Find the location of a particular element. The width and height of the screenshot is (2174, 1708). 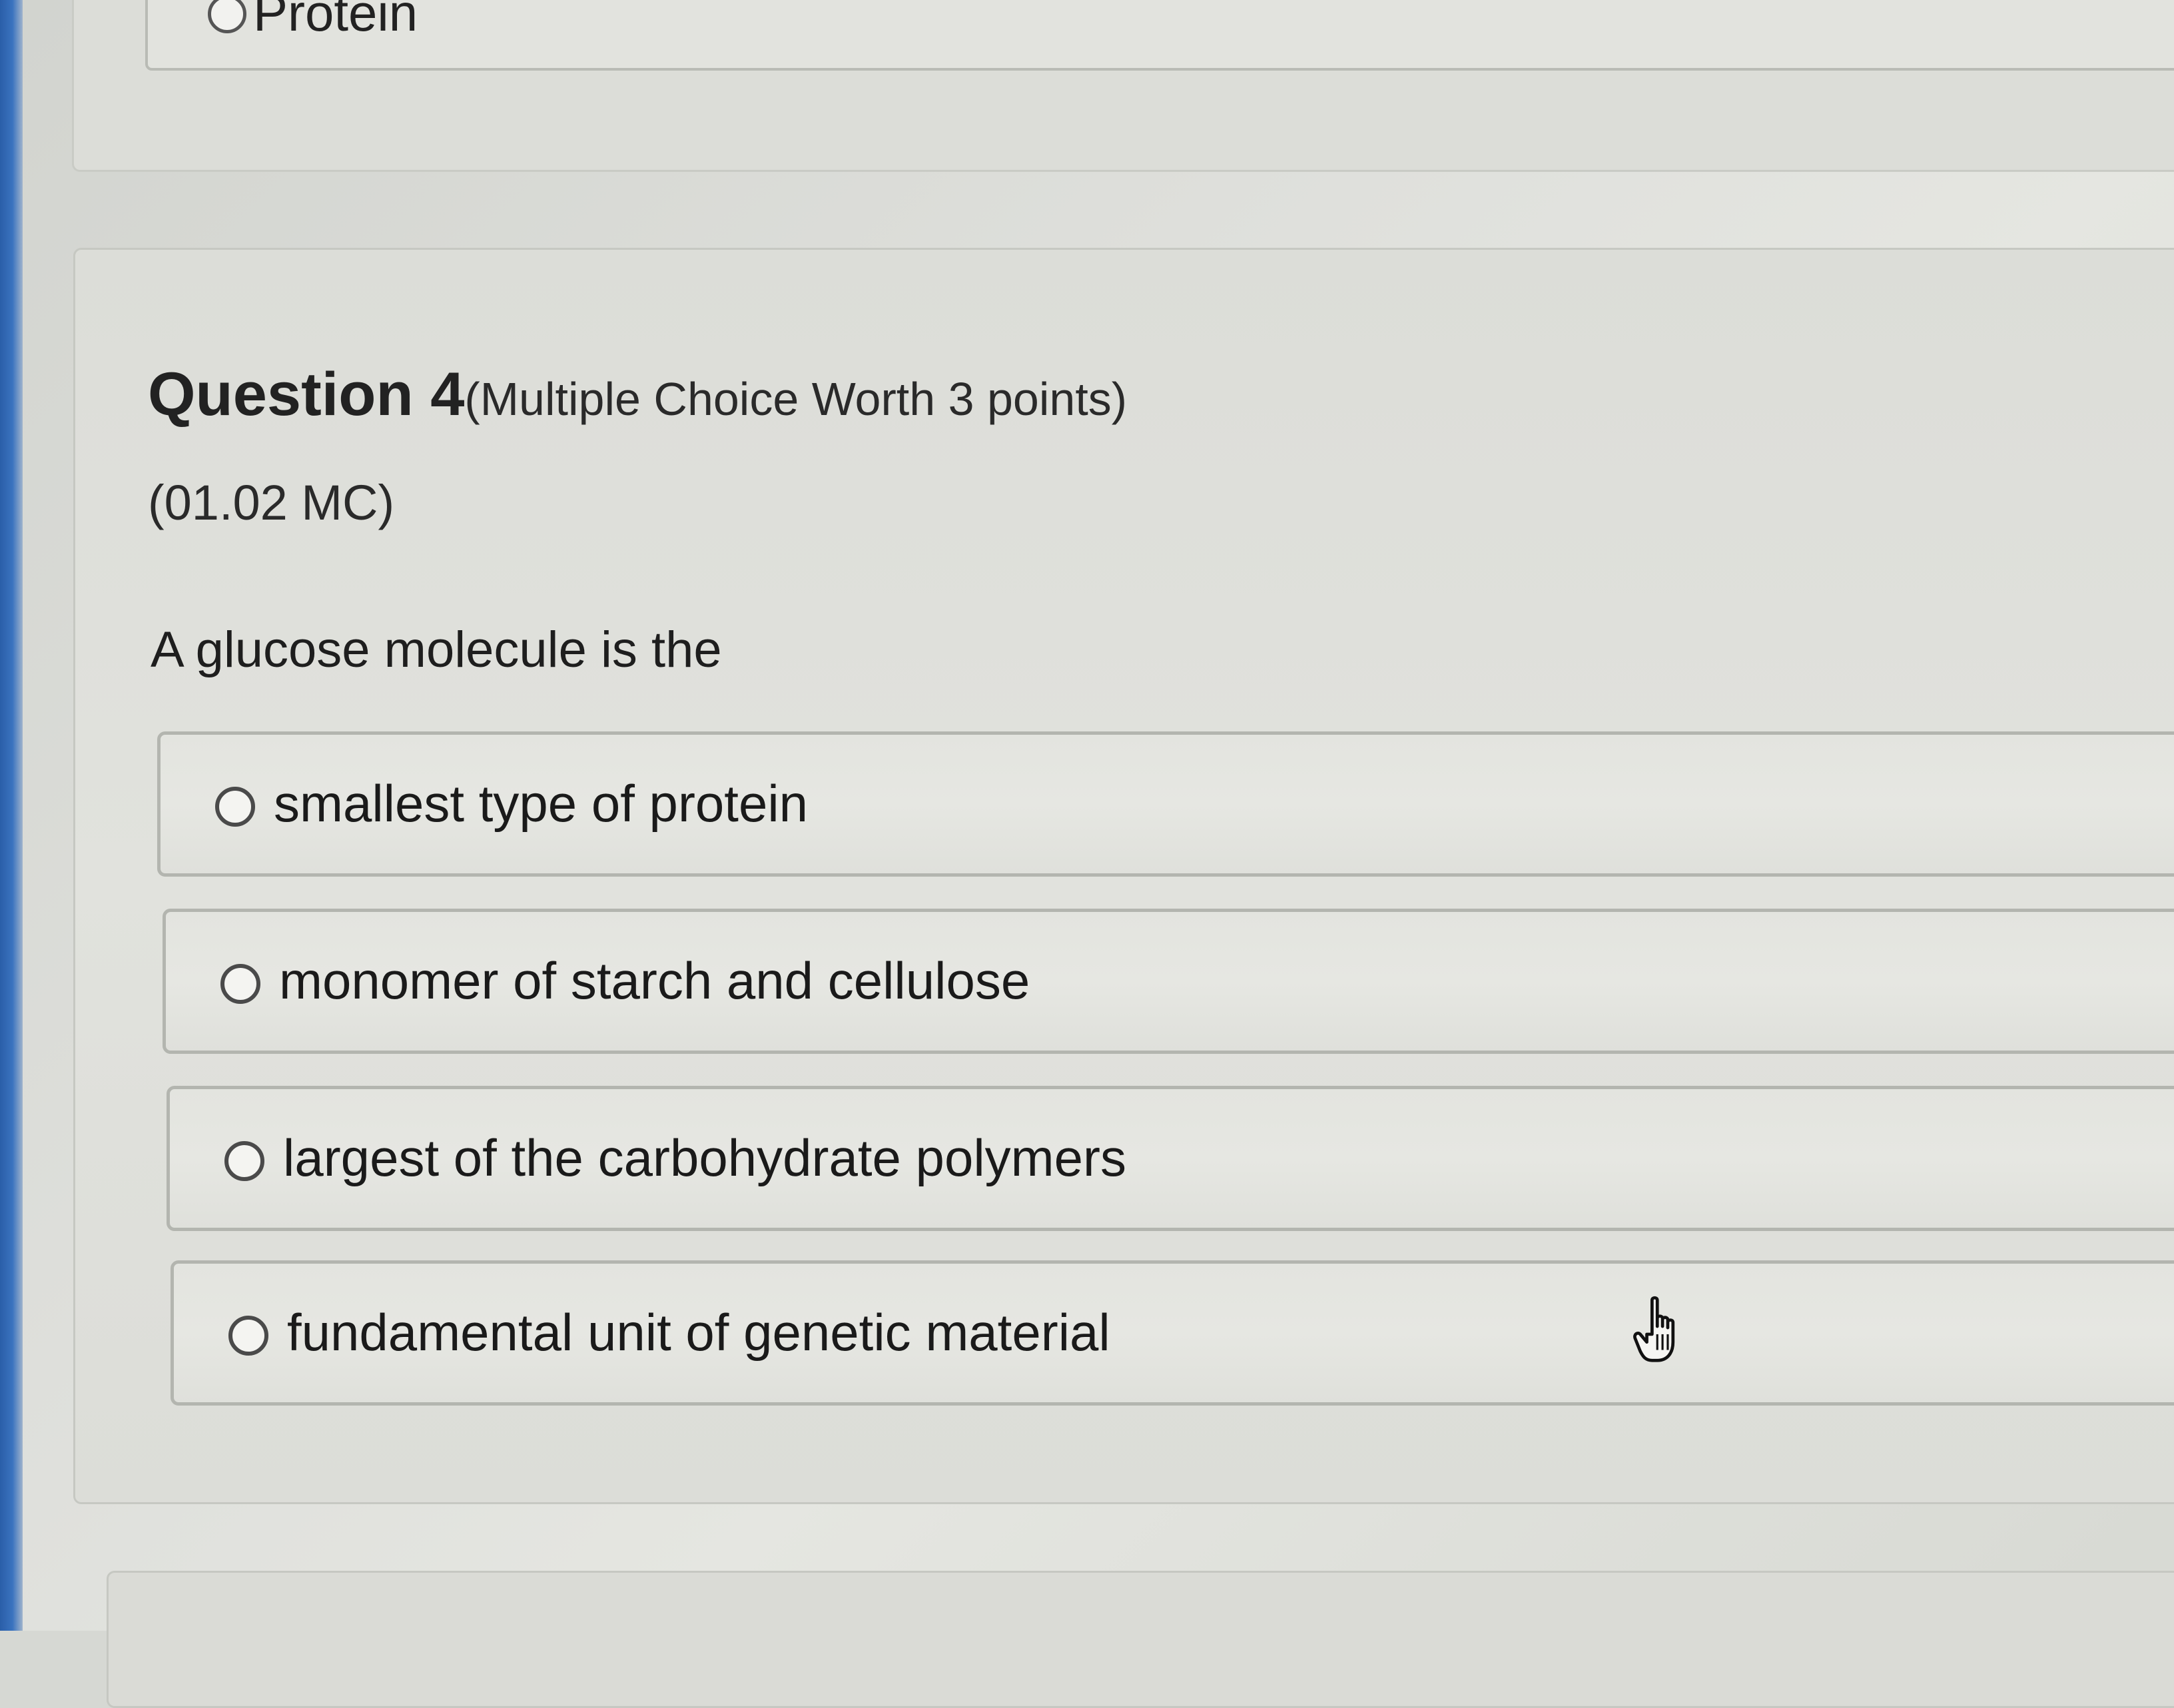

question-number: Question 4 is located at coordinates (306, 394).